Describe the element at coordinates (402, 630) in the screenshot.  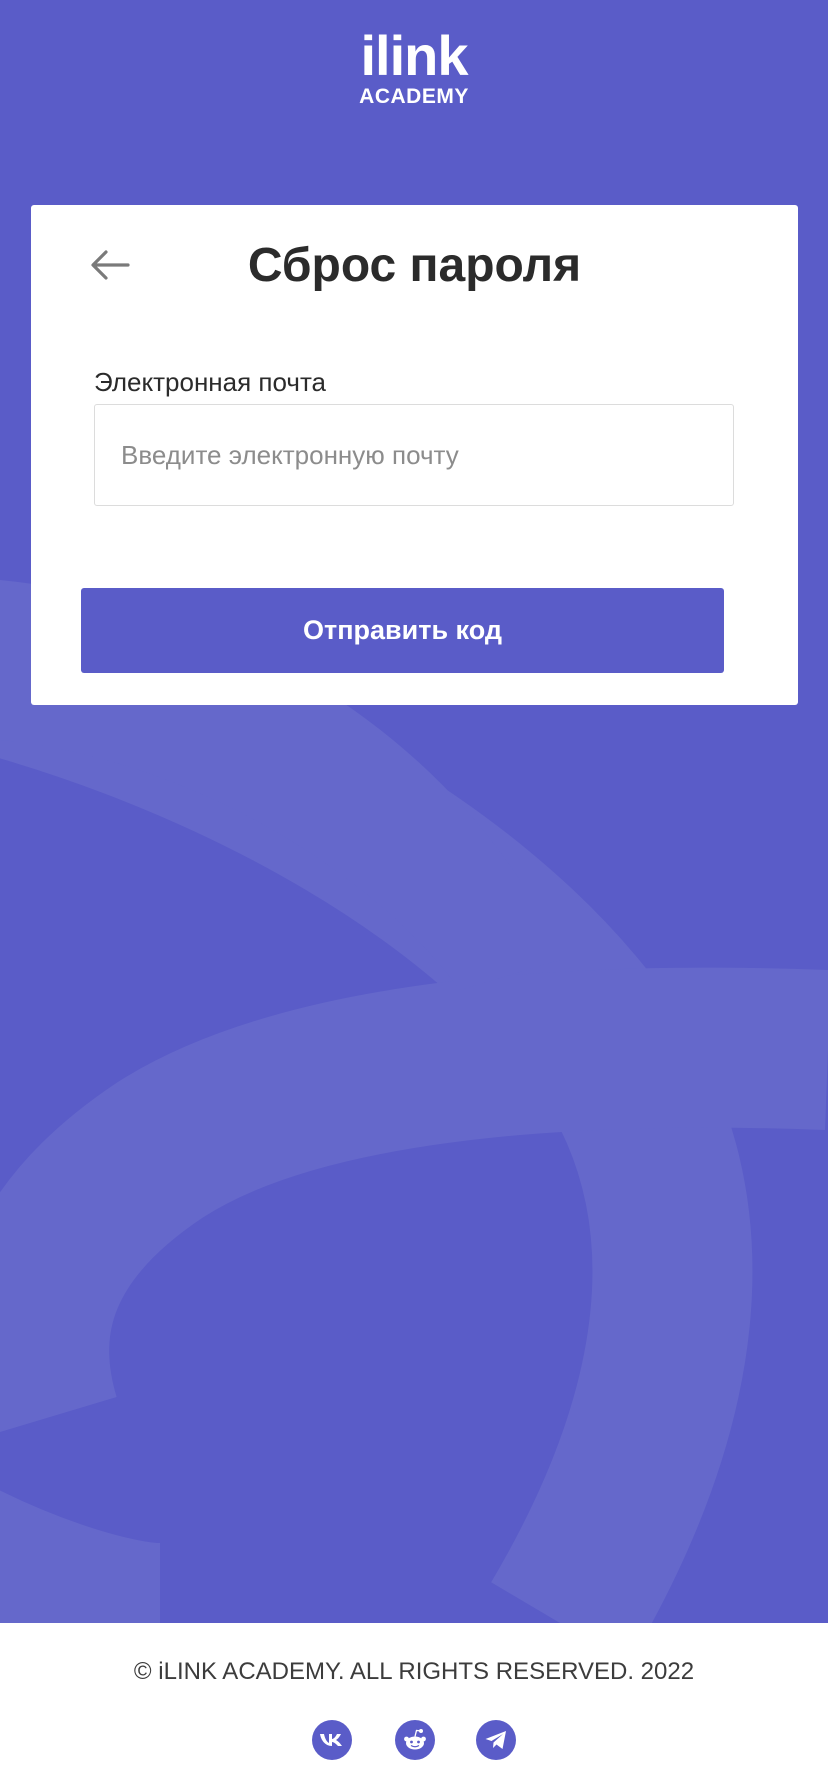
I see `send-code-button: Отправить код` at that location.